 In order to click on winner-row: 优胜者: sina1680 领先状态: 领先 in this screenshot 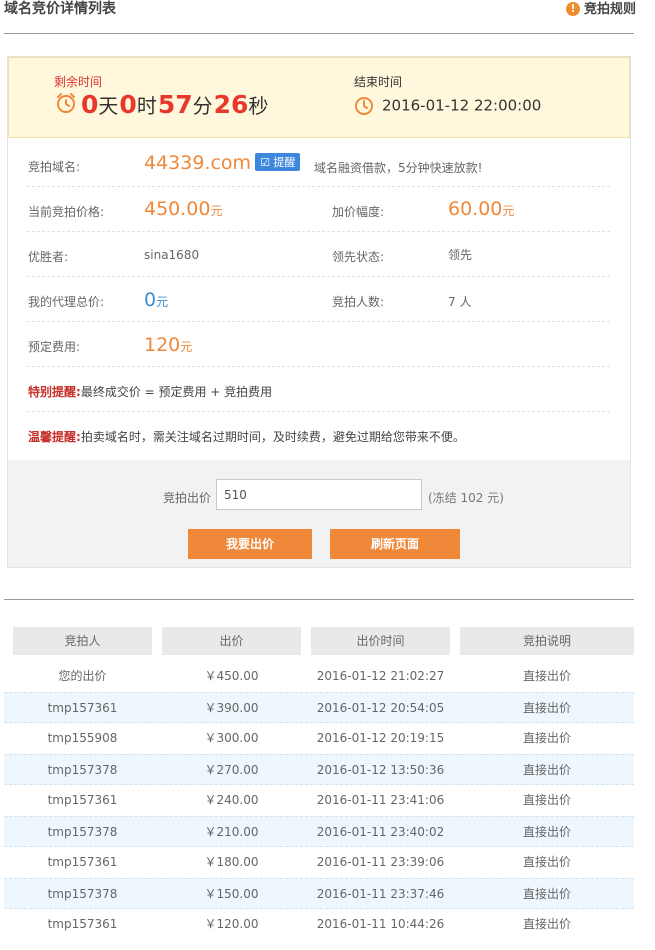, I will do `click(318, 254)`.